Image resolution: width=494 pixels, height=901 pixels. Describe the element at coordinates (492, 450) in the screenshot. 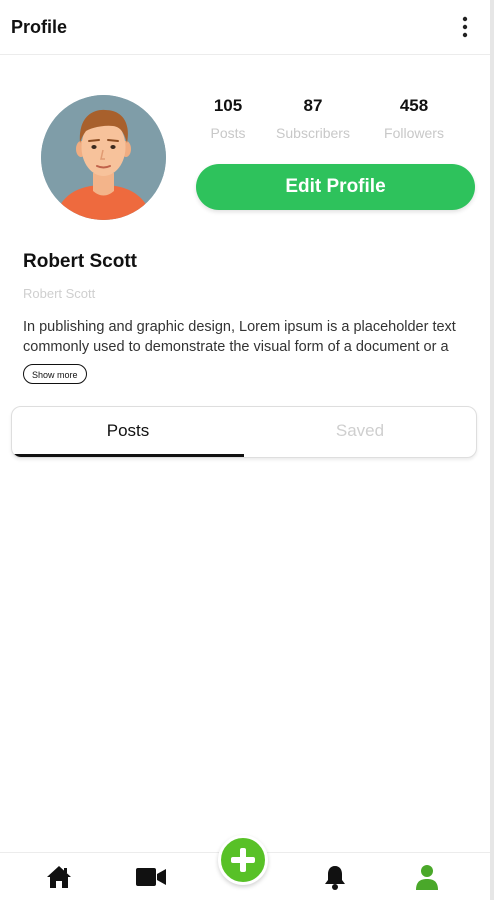

I see `scrollbar-track` at that location.